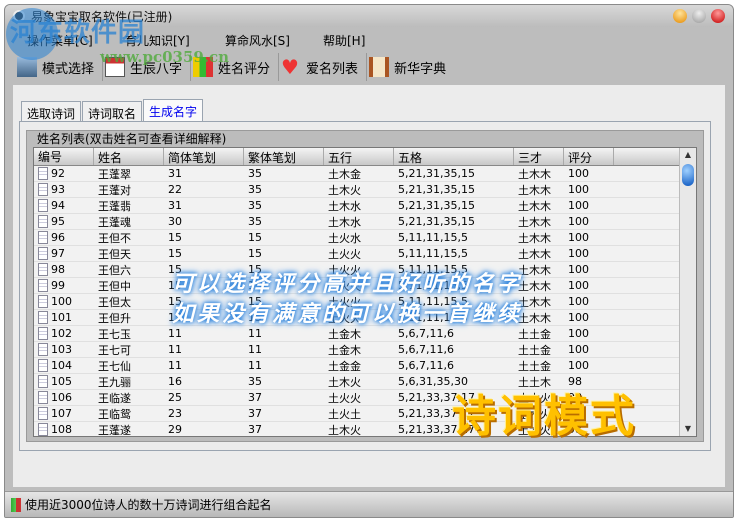 The height and width of the screenshot is (522, 738). I want to click on minimize-button, so click(680, 16).